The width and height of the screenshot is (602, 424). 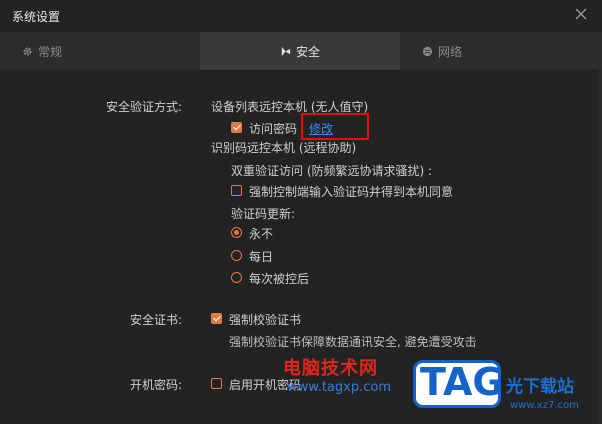 What do you see at coordinates (284, 148) in the screenshot?
I see `assist-heading: 识别码远控本机 (远程协助)` at bounding box center [284, 148].